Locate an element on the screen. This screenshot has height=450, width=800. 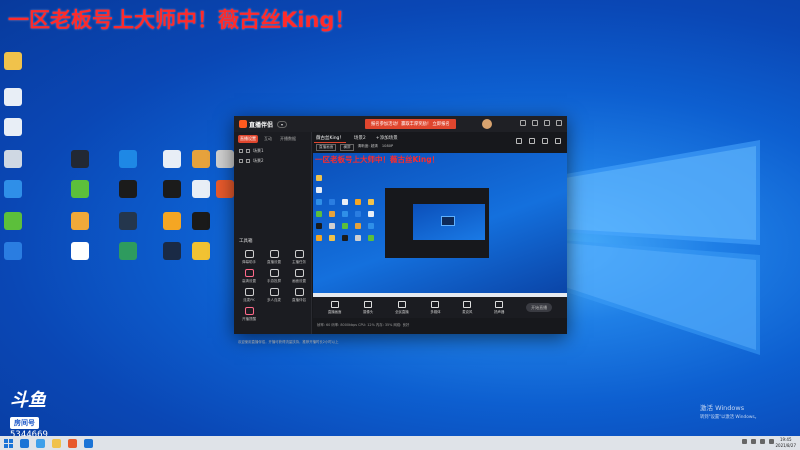
volume-icon is located at coordinates (762, 441).